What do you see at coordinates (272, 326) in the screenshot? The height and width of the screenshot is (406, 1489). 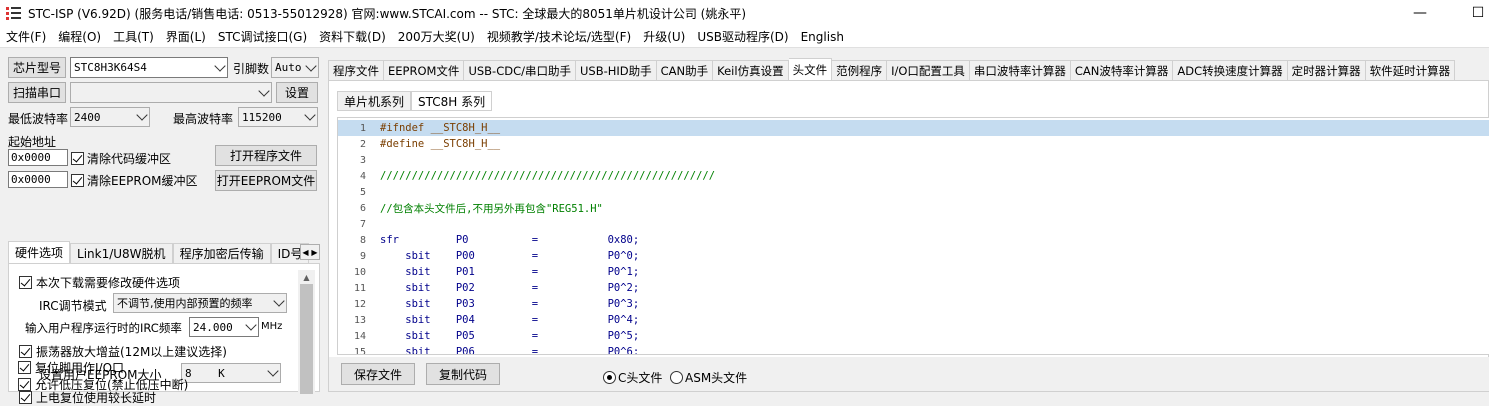 I see `irc-freq-unit: MHz` at bounding box center [272, 326].